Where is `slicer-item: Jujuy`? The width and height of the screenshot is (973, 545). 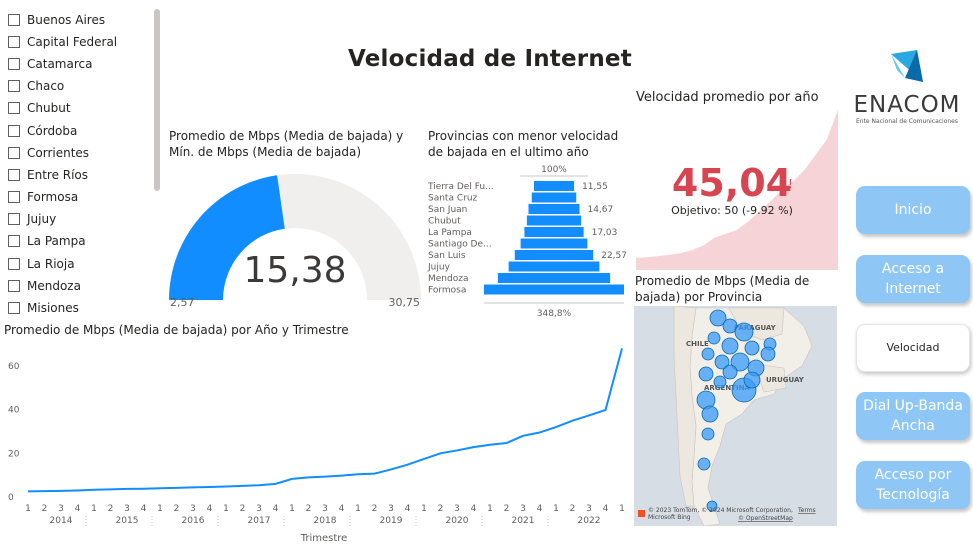 slicer-item: Jujuy is located at coordinates (32, 219).